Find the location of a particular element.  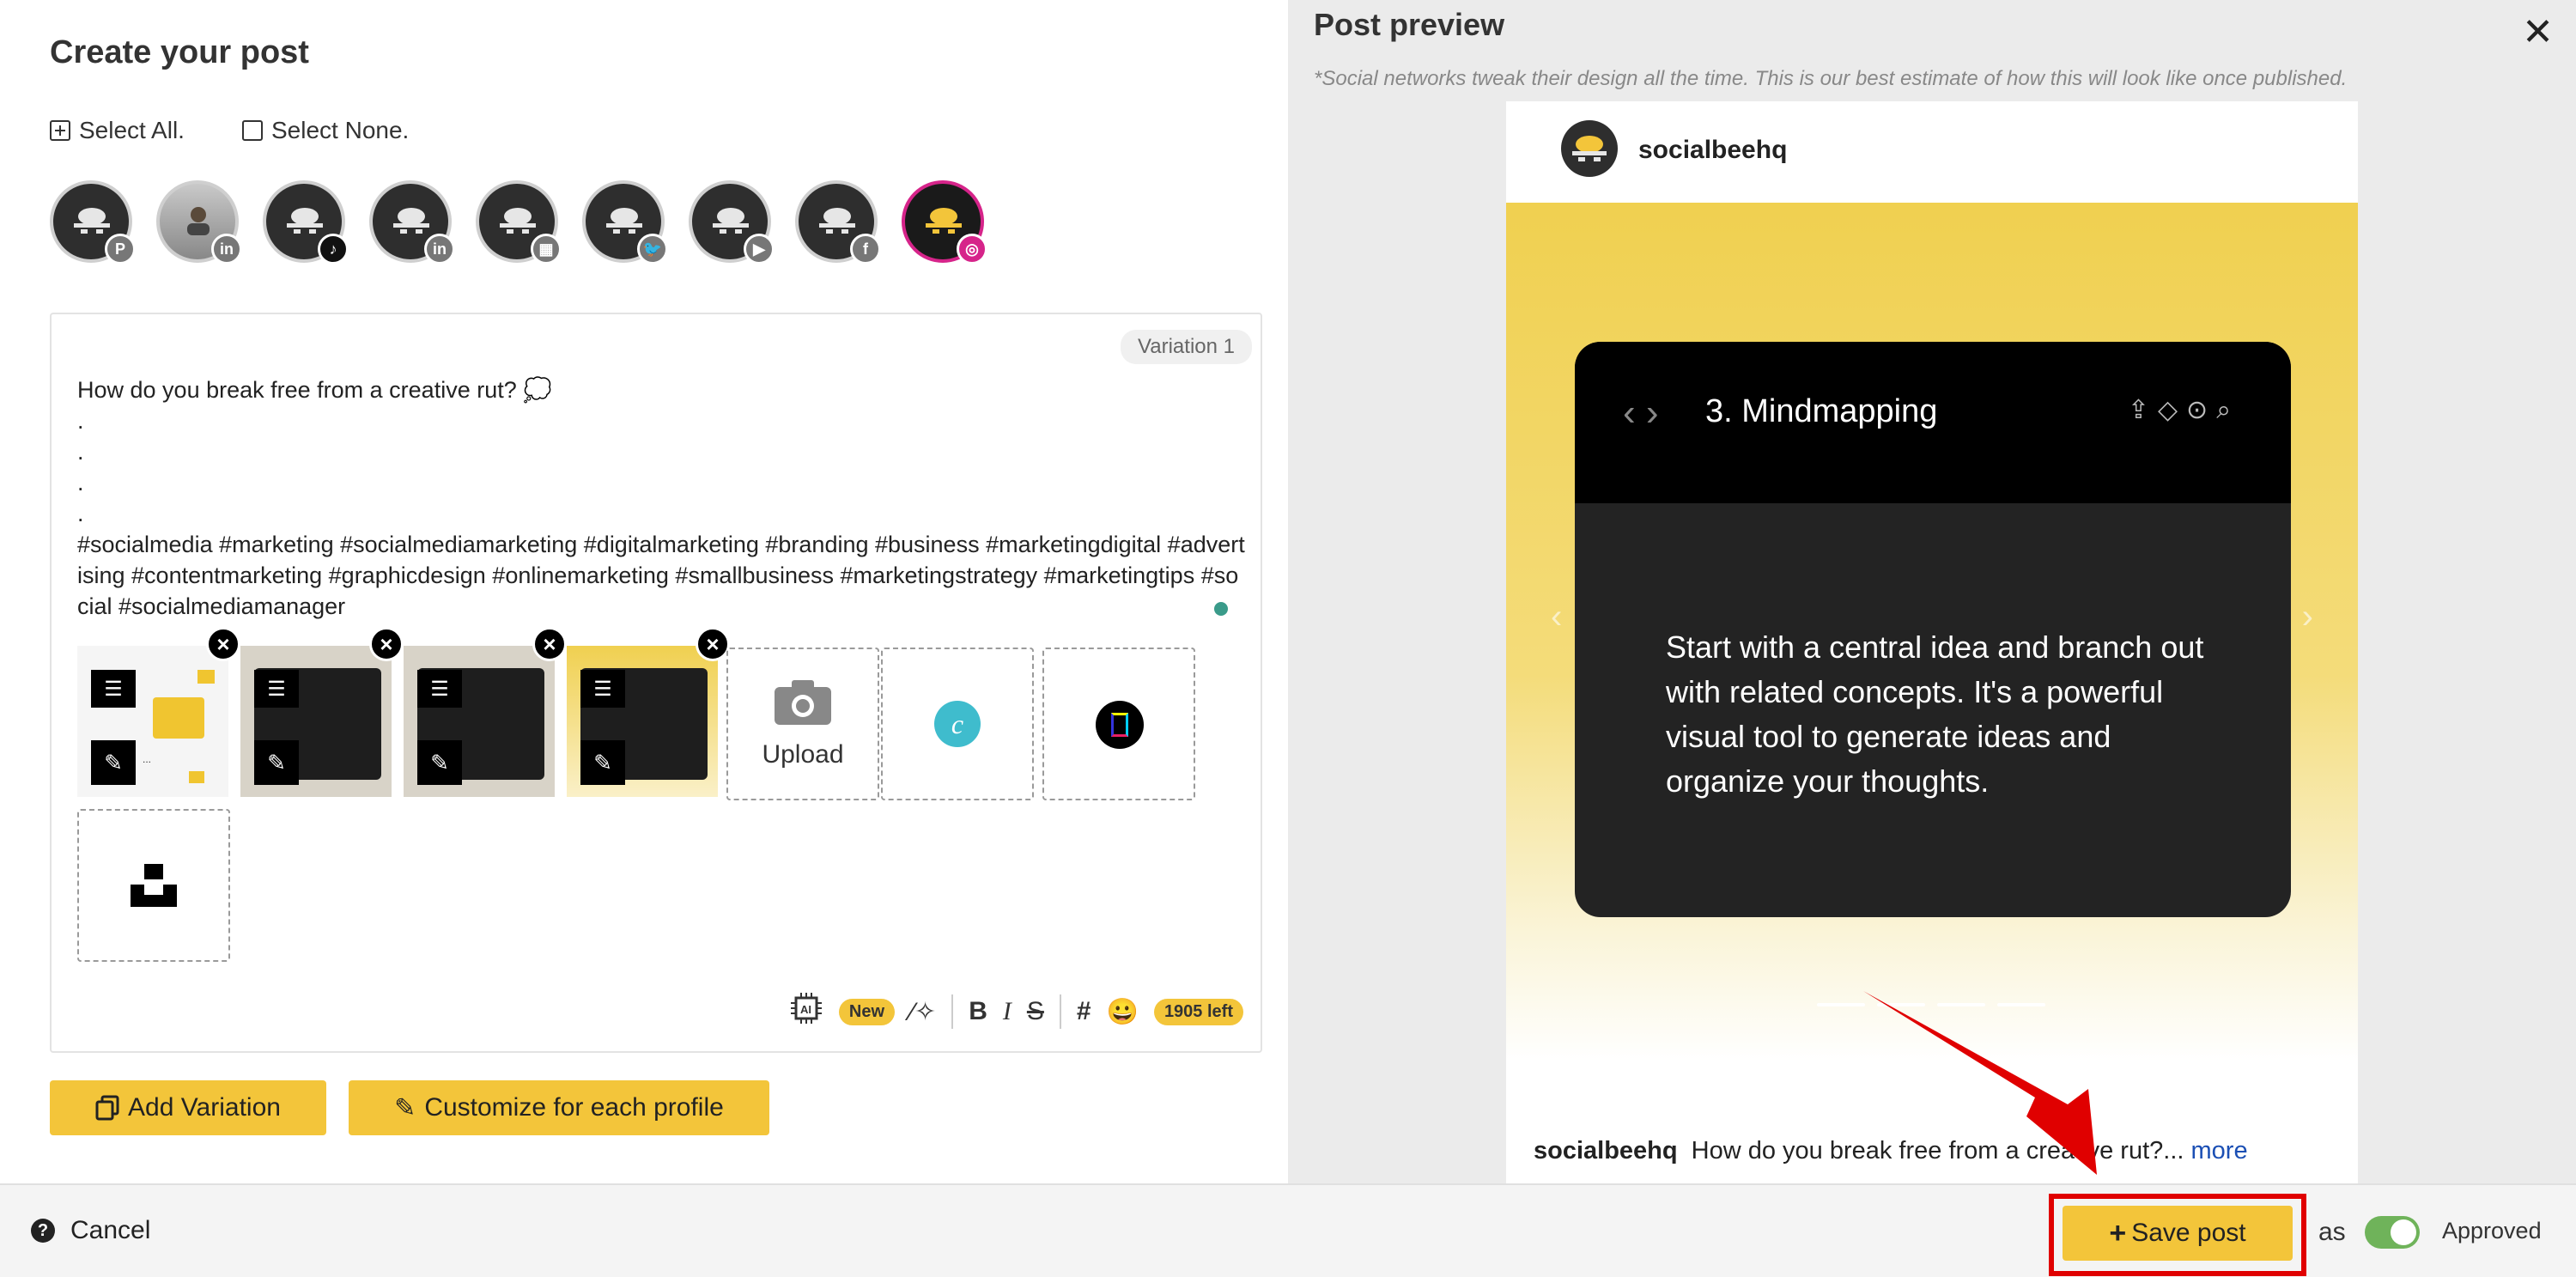

page-title: Create your post is located at coordinates (180, 52).